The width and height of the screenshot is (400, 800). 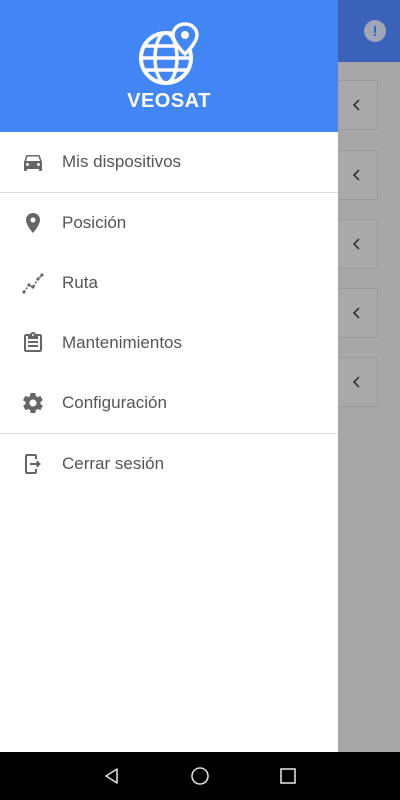 I want to click on brand-name: VEOSAT, so click(x=169, y=101).